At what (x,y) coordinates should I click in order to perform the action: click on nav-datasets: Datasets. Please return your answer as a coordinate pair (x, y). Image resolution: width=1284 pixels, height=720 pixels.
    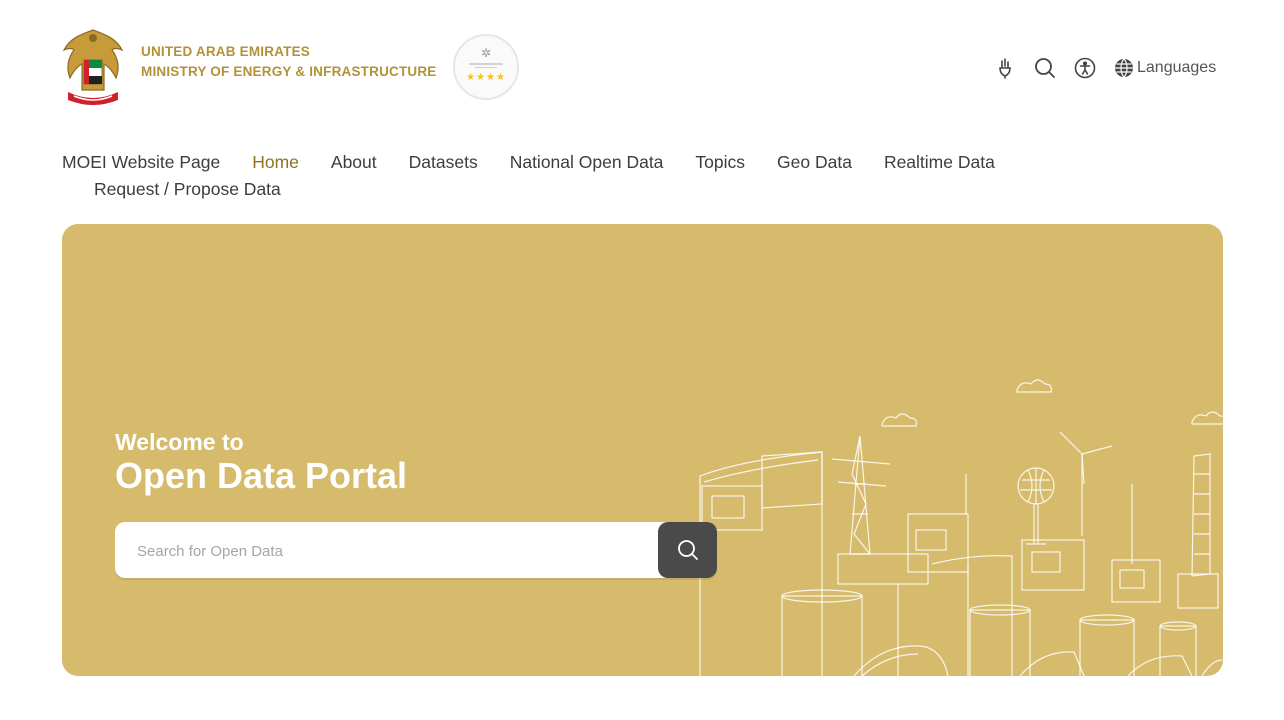
    Looking at the image, I should click on (443, 162).